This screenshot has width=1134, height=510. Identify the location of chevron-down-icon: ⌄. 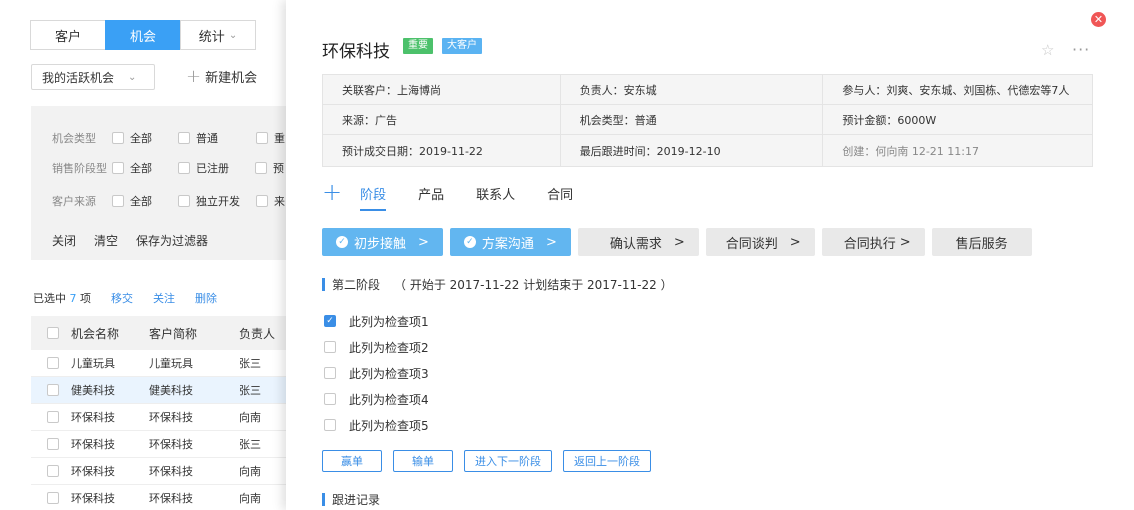
(233, 35).